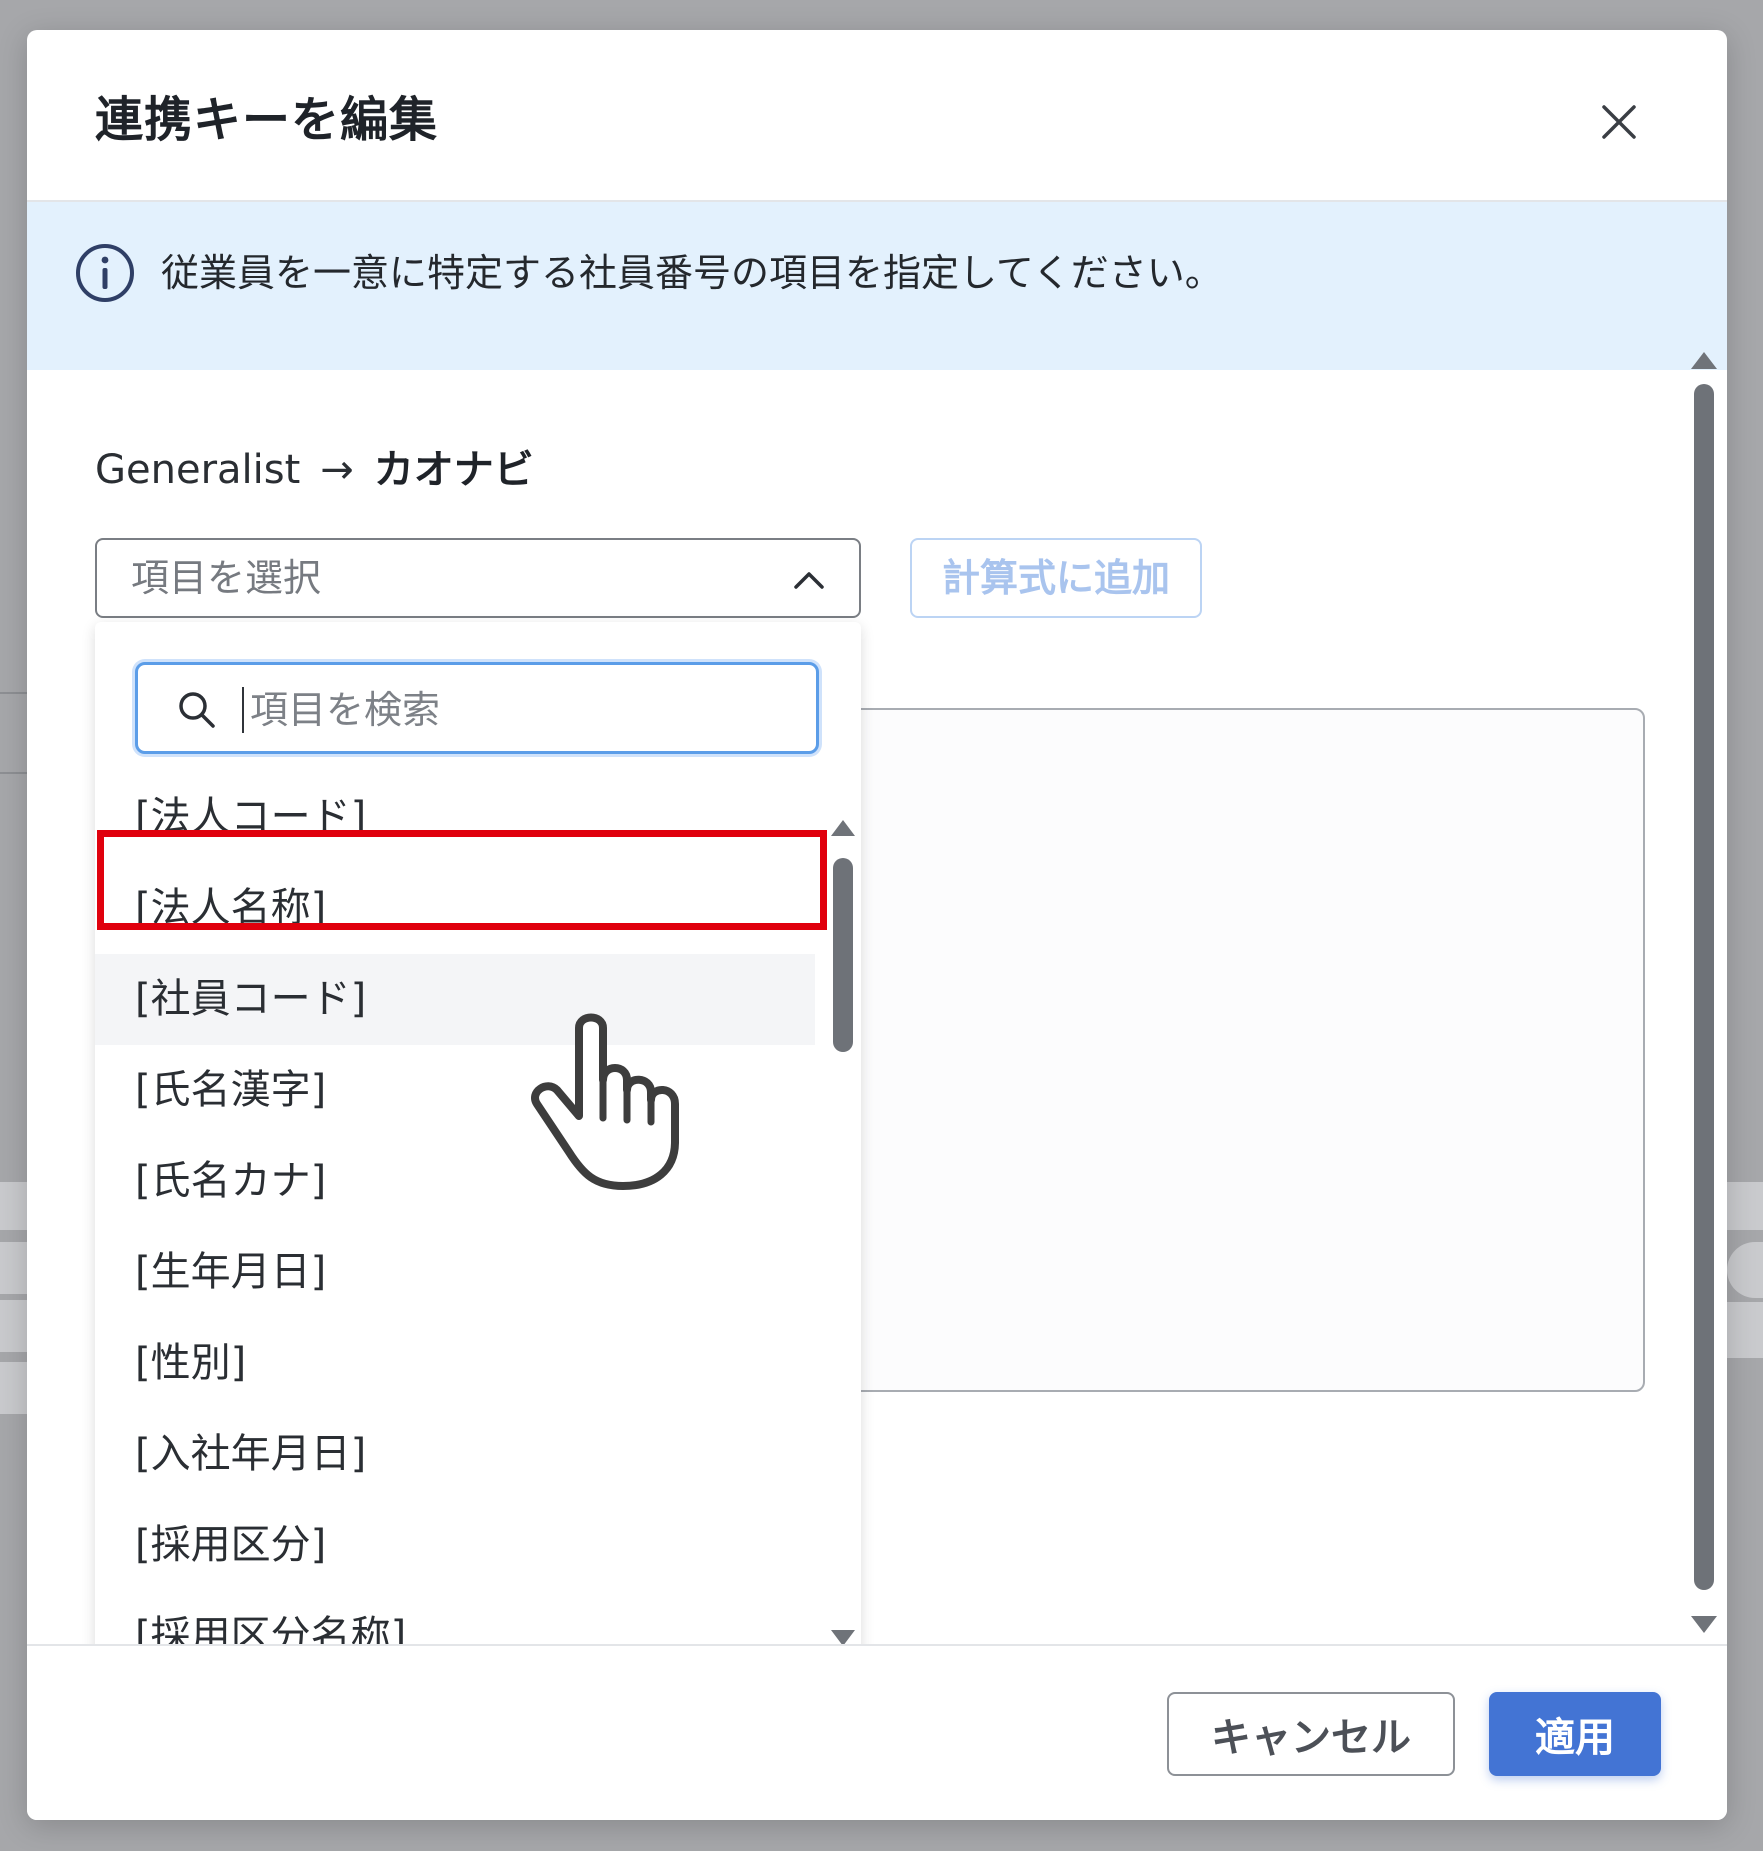  Describe the element at coordinates (455, 908) in the screenshot. I see `option-item: [法人名称]` at that location.